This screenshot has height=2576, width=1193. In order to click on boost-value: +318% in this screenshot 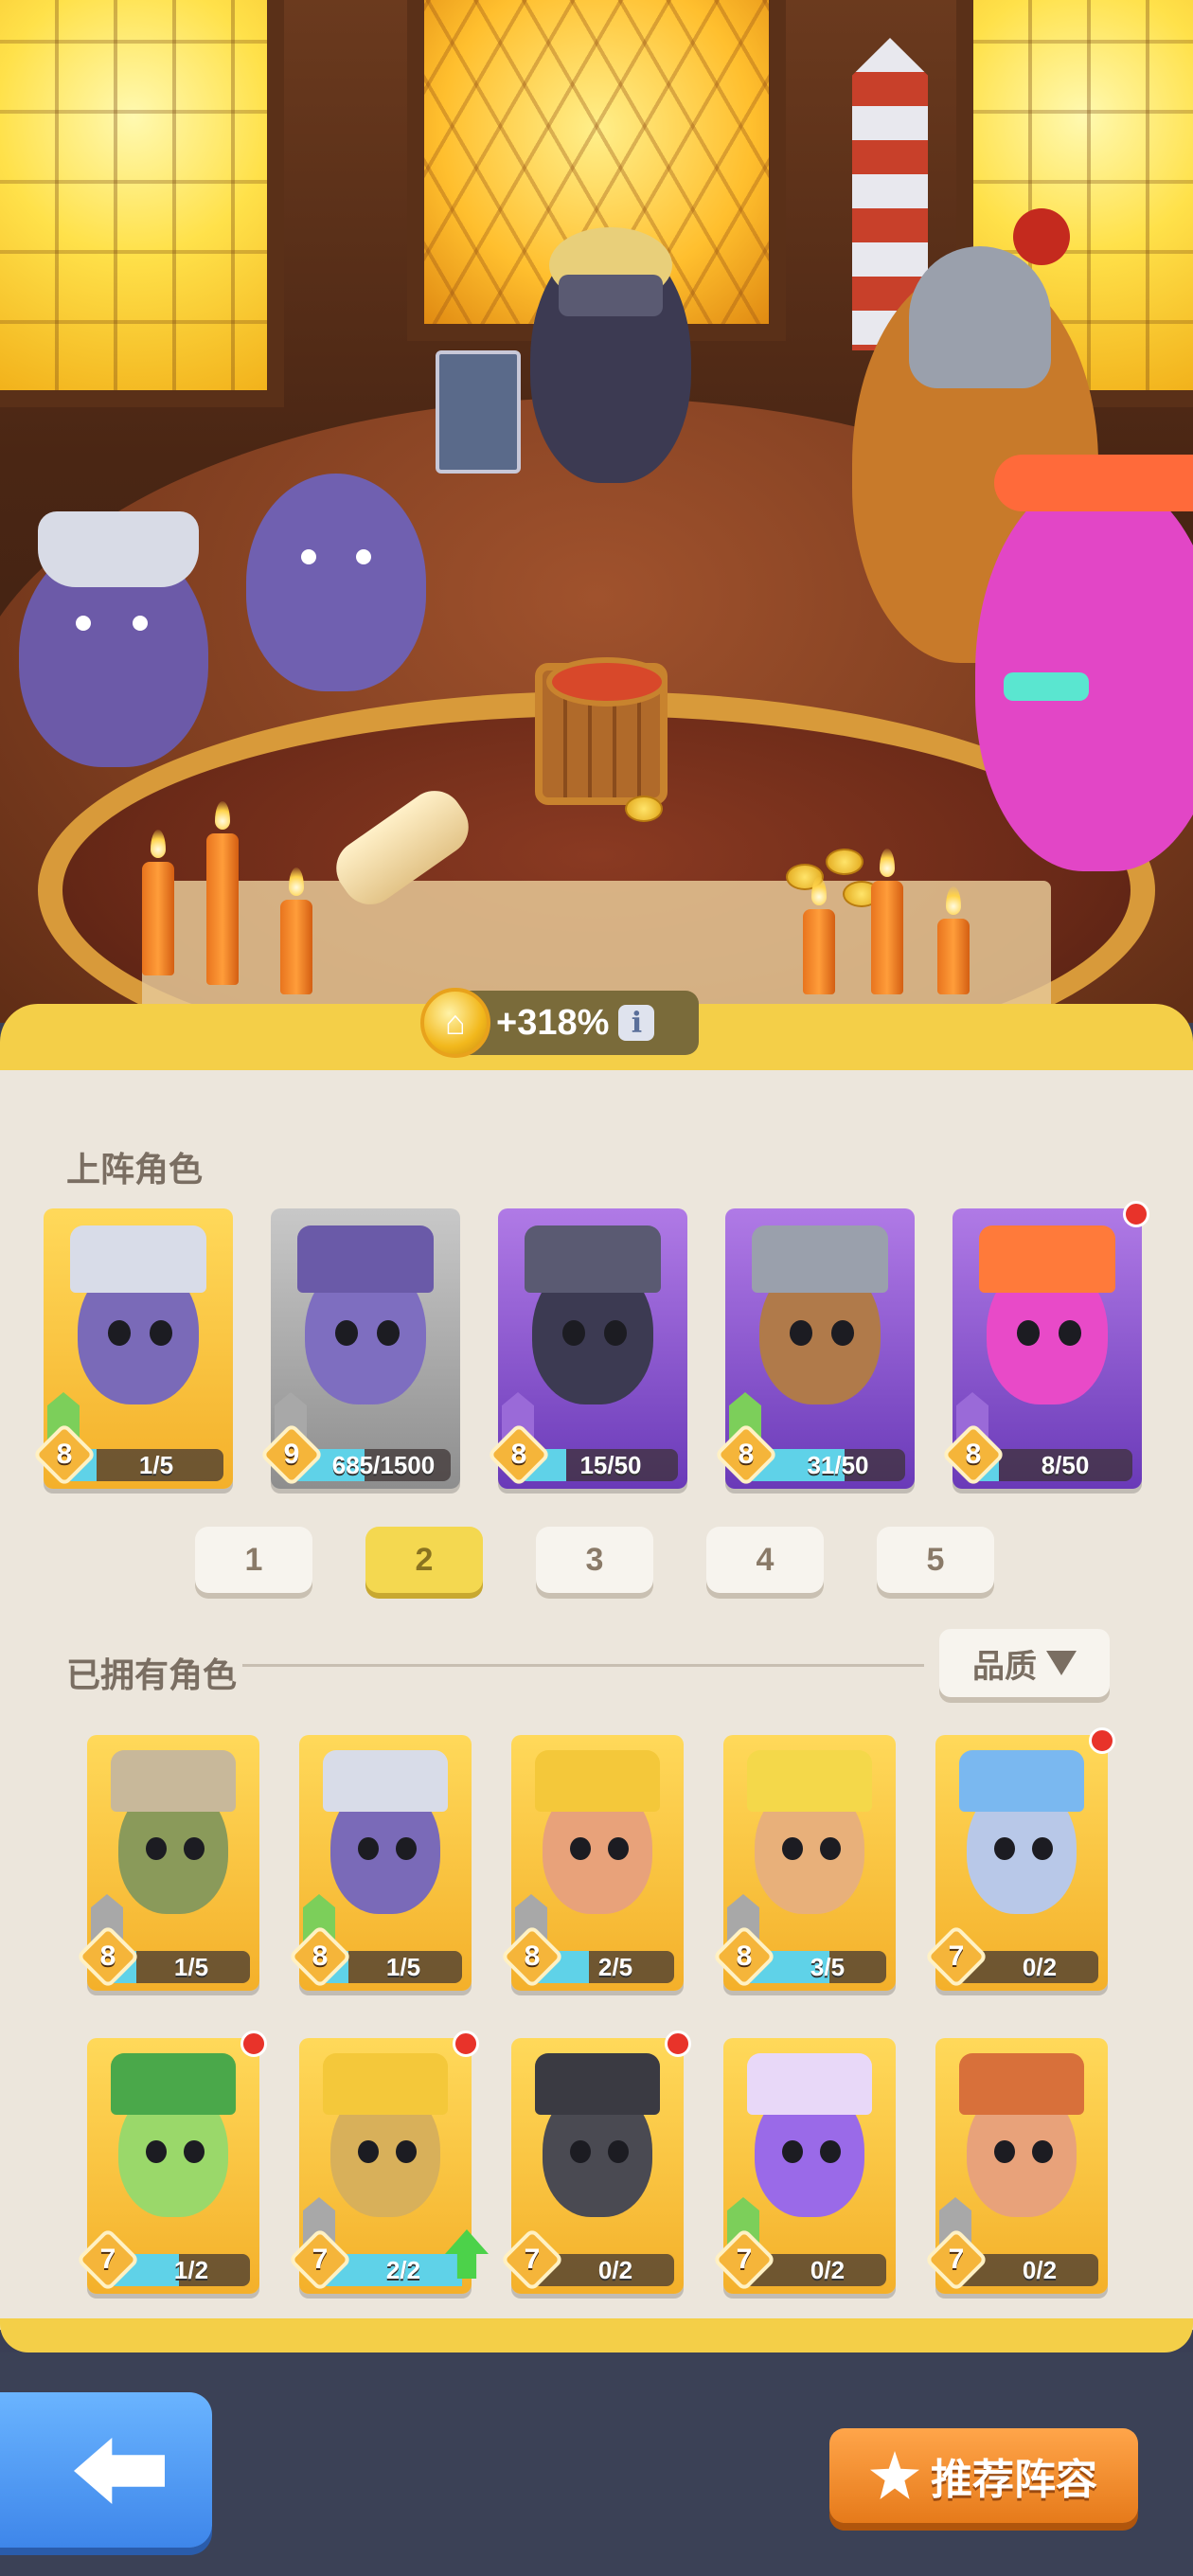, I will do `click(553, 1022)`.